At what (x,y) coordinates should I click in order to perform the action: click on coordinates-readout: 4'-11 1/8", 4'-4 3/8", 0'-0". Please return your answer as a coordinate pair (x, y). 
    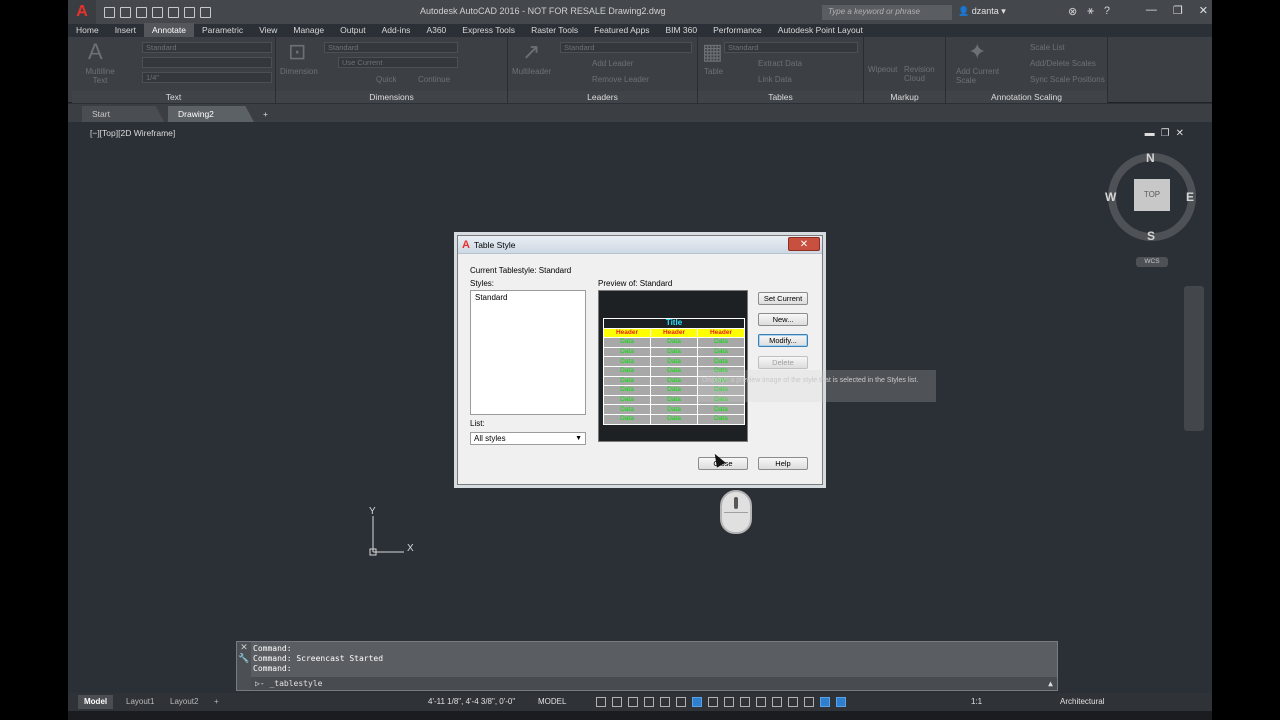
    Looking at the image, I should click on (471, 701).